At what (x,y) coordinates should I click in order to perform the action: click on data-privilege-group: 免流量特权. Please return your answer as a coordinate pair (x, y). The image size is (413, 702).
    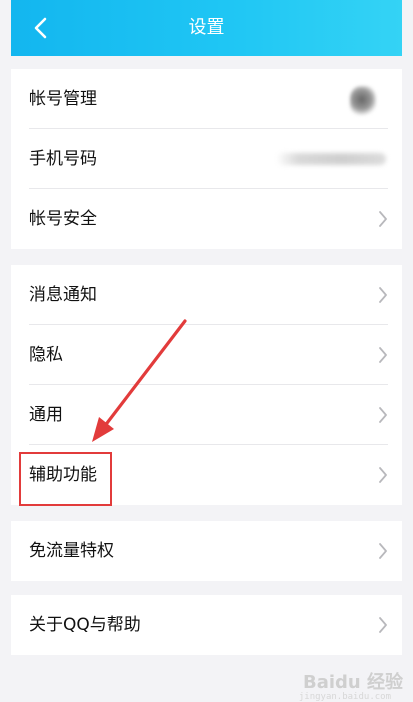
    Looking at the image, I should click on (206, 551).